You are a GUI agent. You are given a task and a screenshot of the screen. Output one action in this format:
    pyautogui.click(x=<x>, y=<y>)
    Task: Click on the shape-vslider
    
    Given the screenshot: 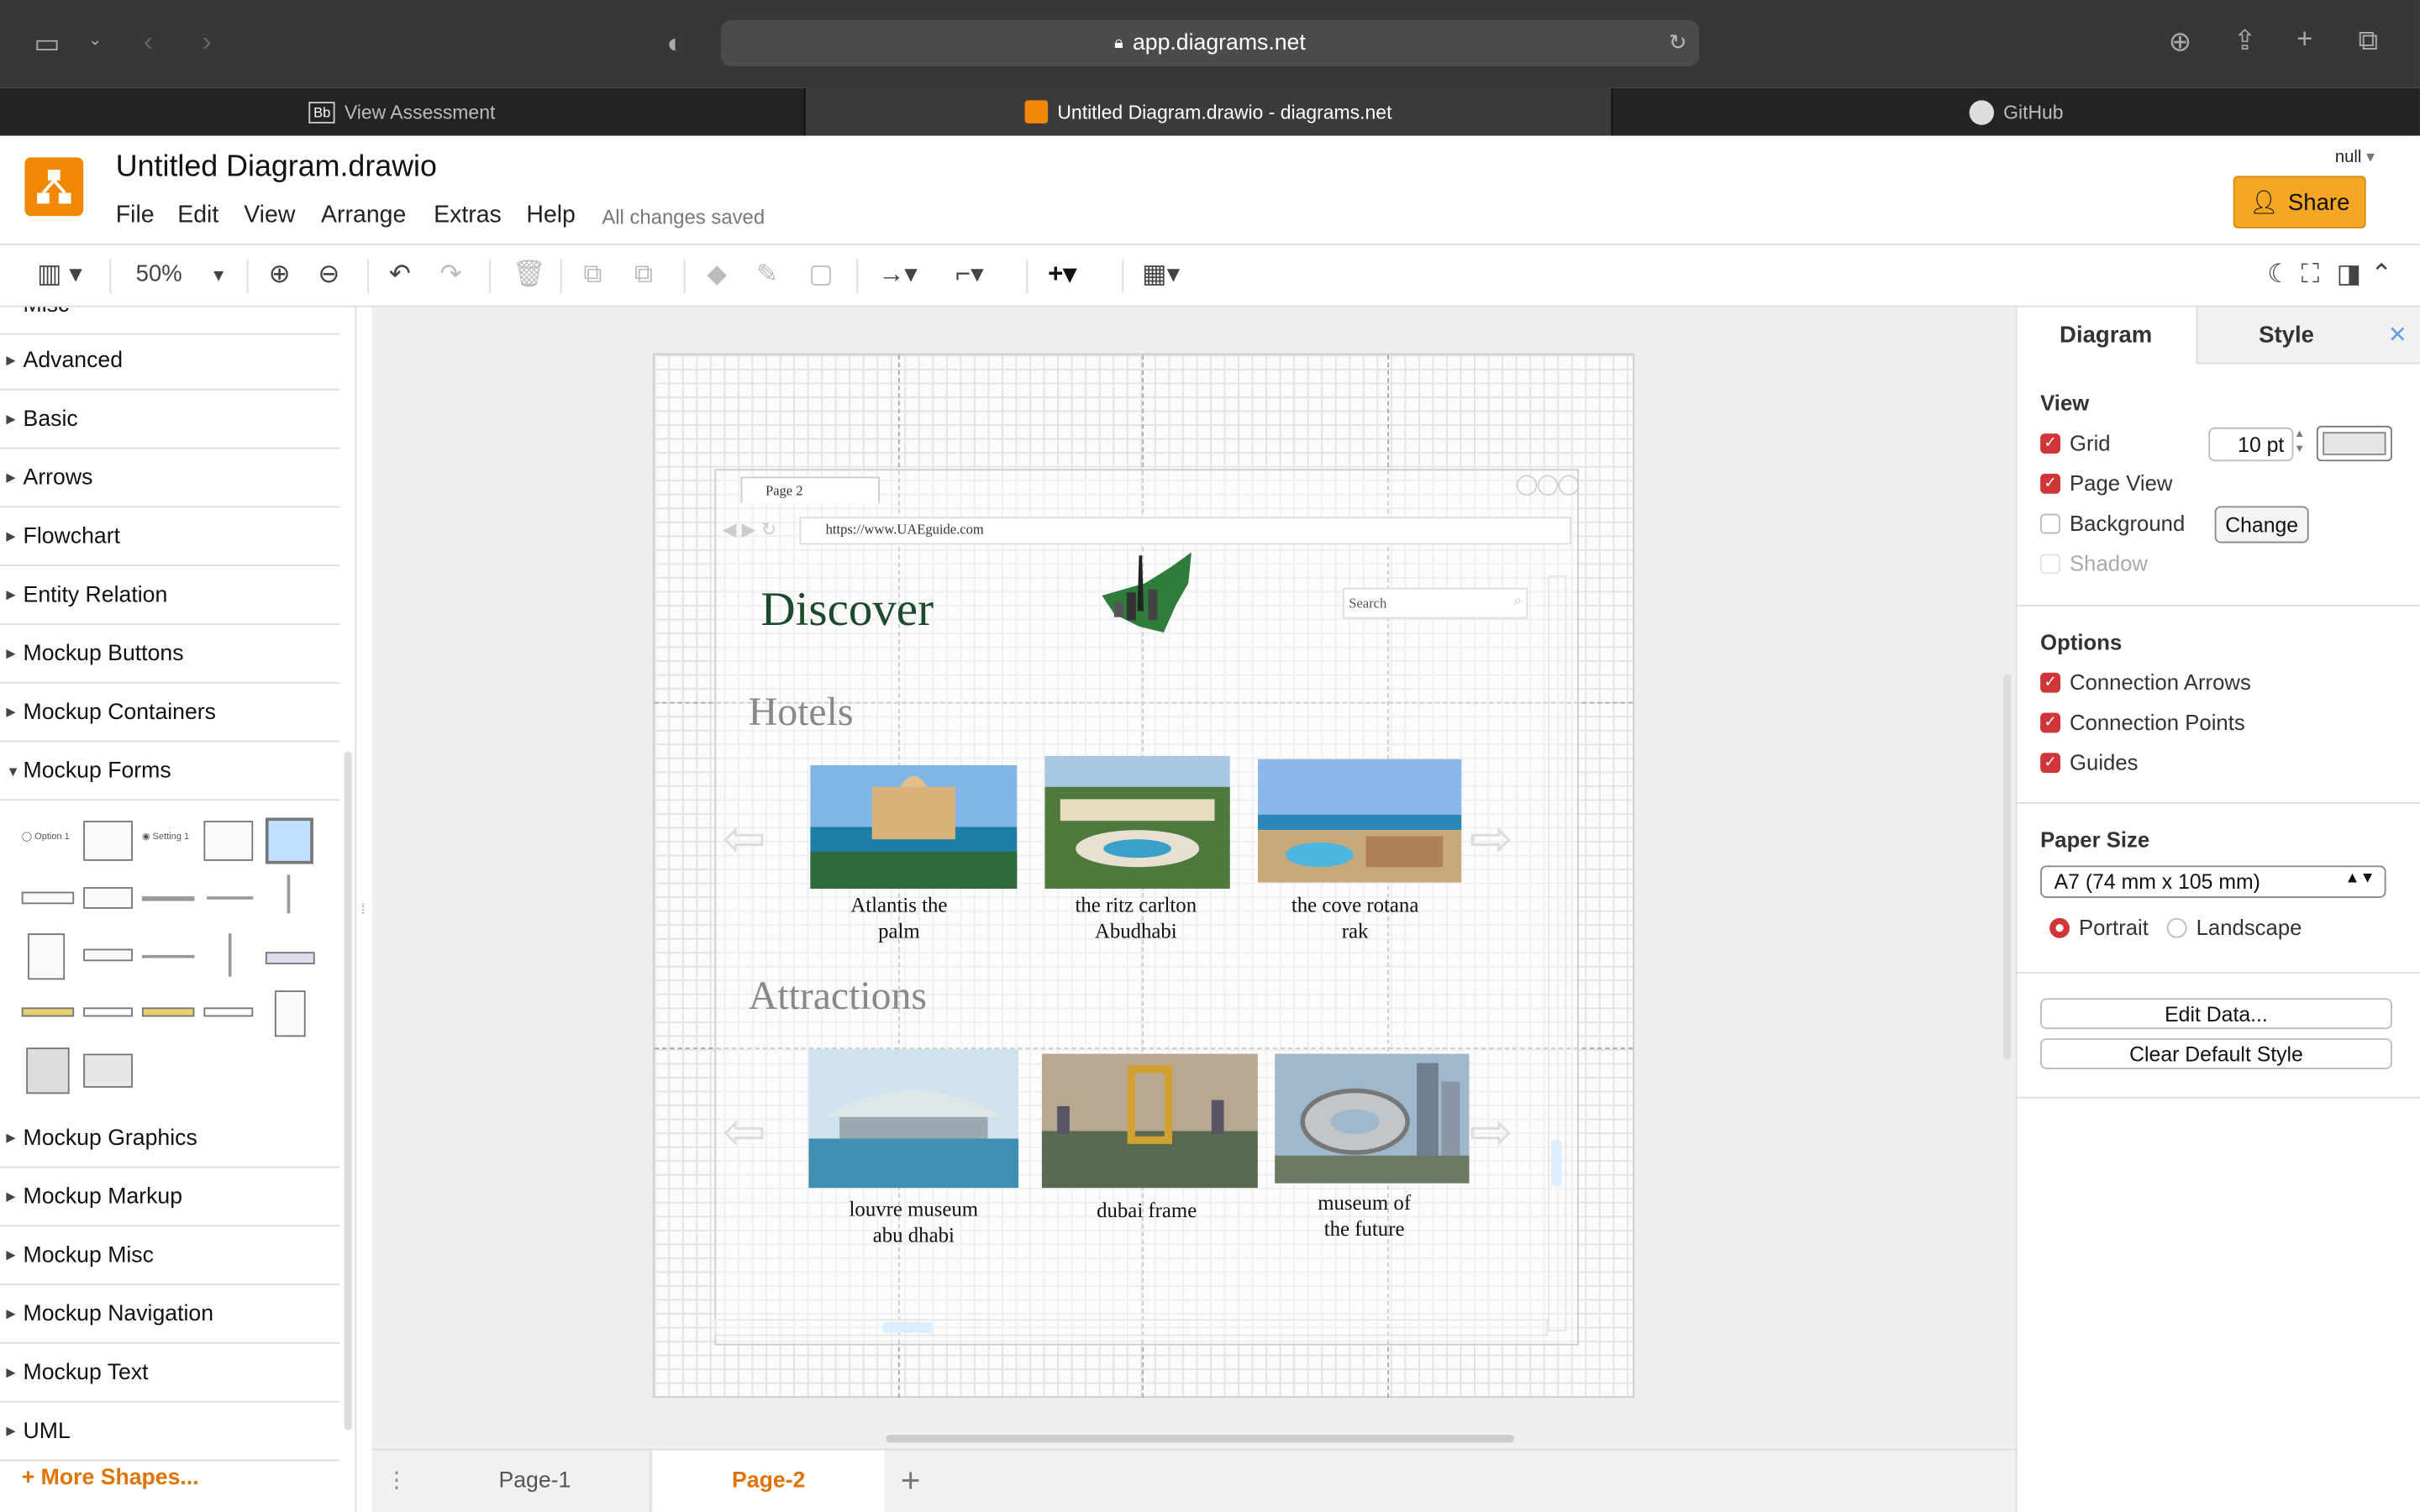 What is the action you would take?
    pyautogui.click(x=289, y=894)
    